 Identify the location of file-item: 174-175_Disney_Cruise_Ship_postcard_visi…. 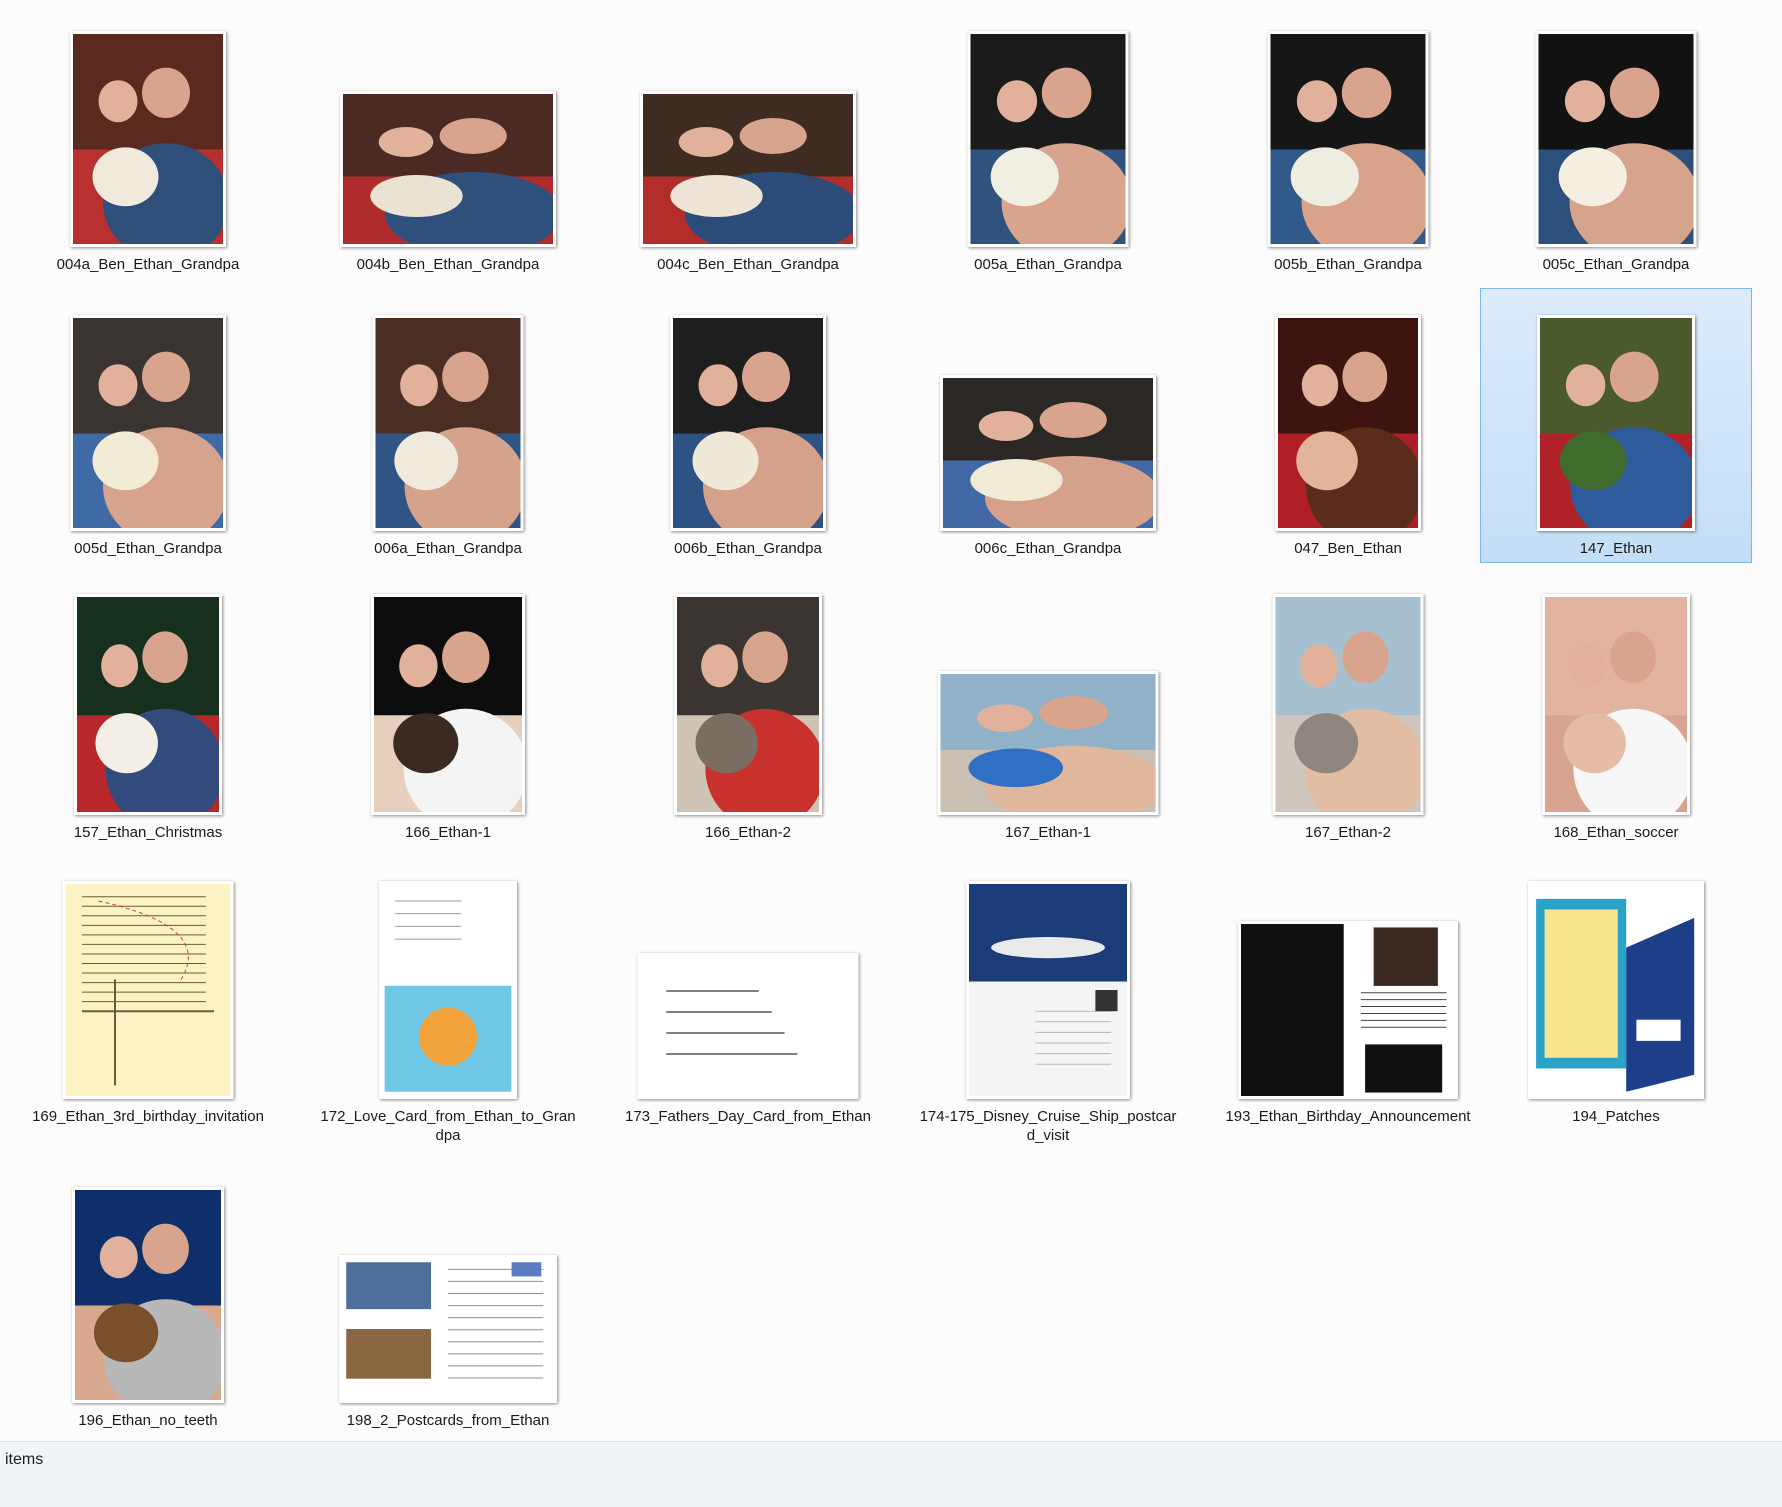
(1048, 1003).